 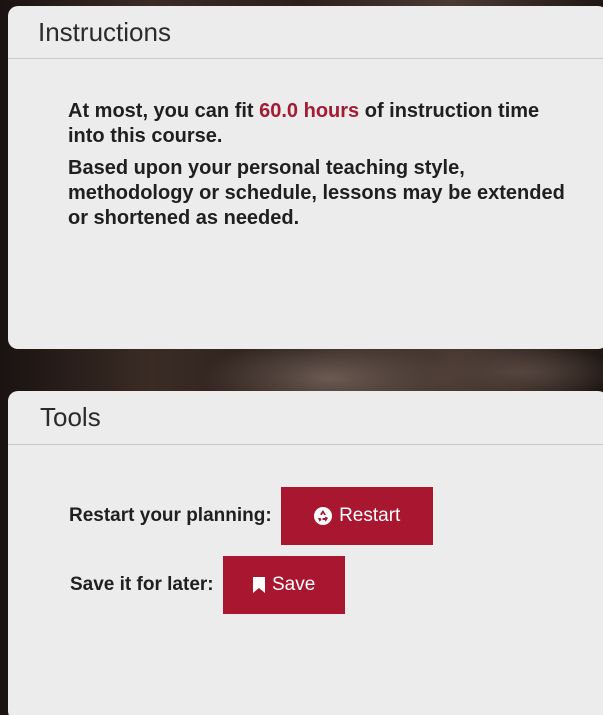 I want to click on restart-button: Restart, so click(x=356, y=516).